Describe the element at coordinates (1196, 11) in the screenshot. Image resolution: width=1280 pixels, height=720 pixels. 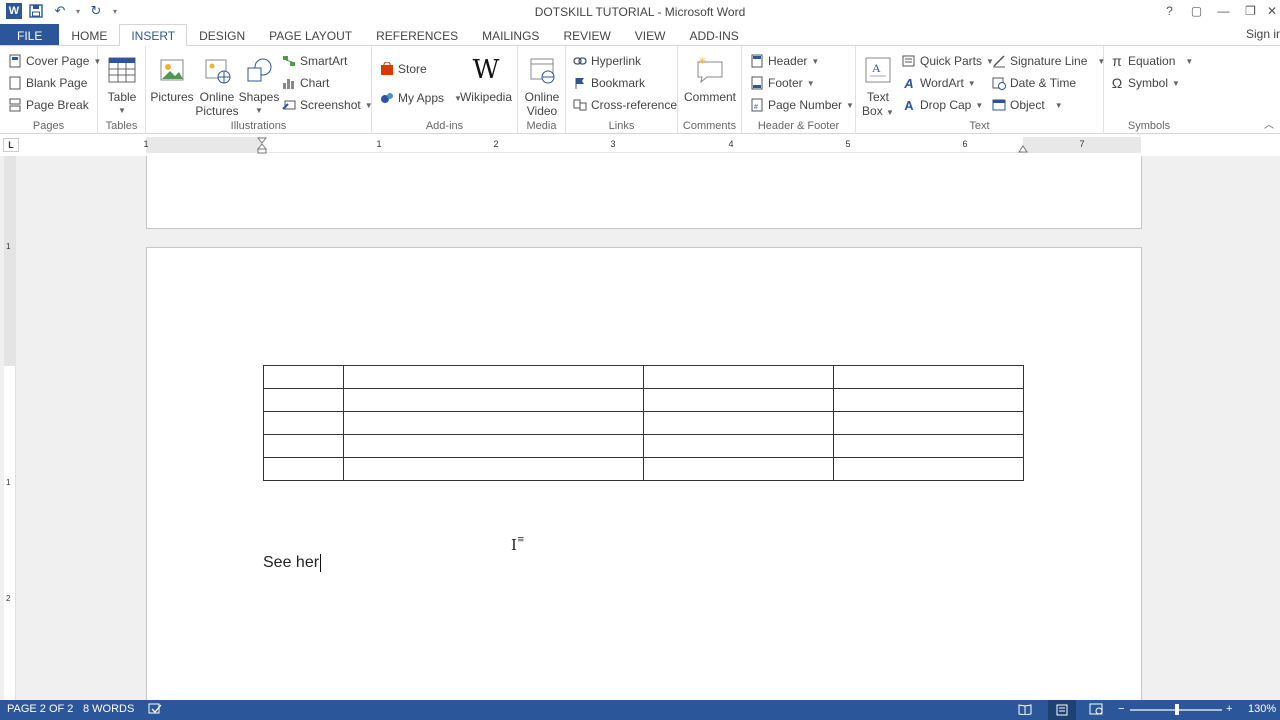
I see `ribbon-display-options-button: ▢` at that location.